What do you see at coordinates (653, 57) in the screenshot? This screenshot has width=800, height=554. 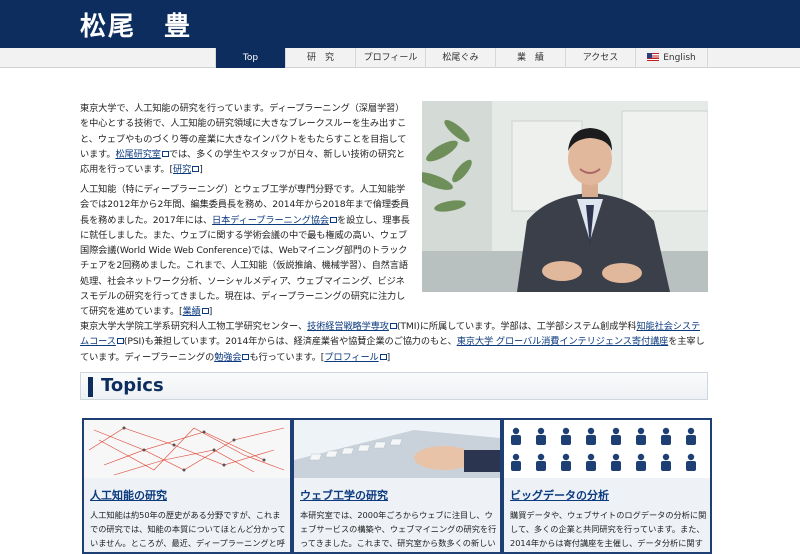 I see `us-flag-icon` at bounding box center [653, 57].